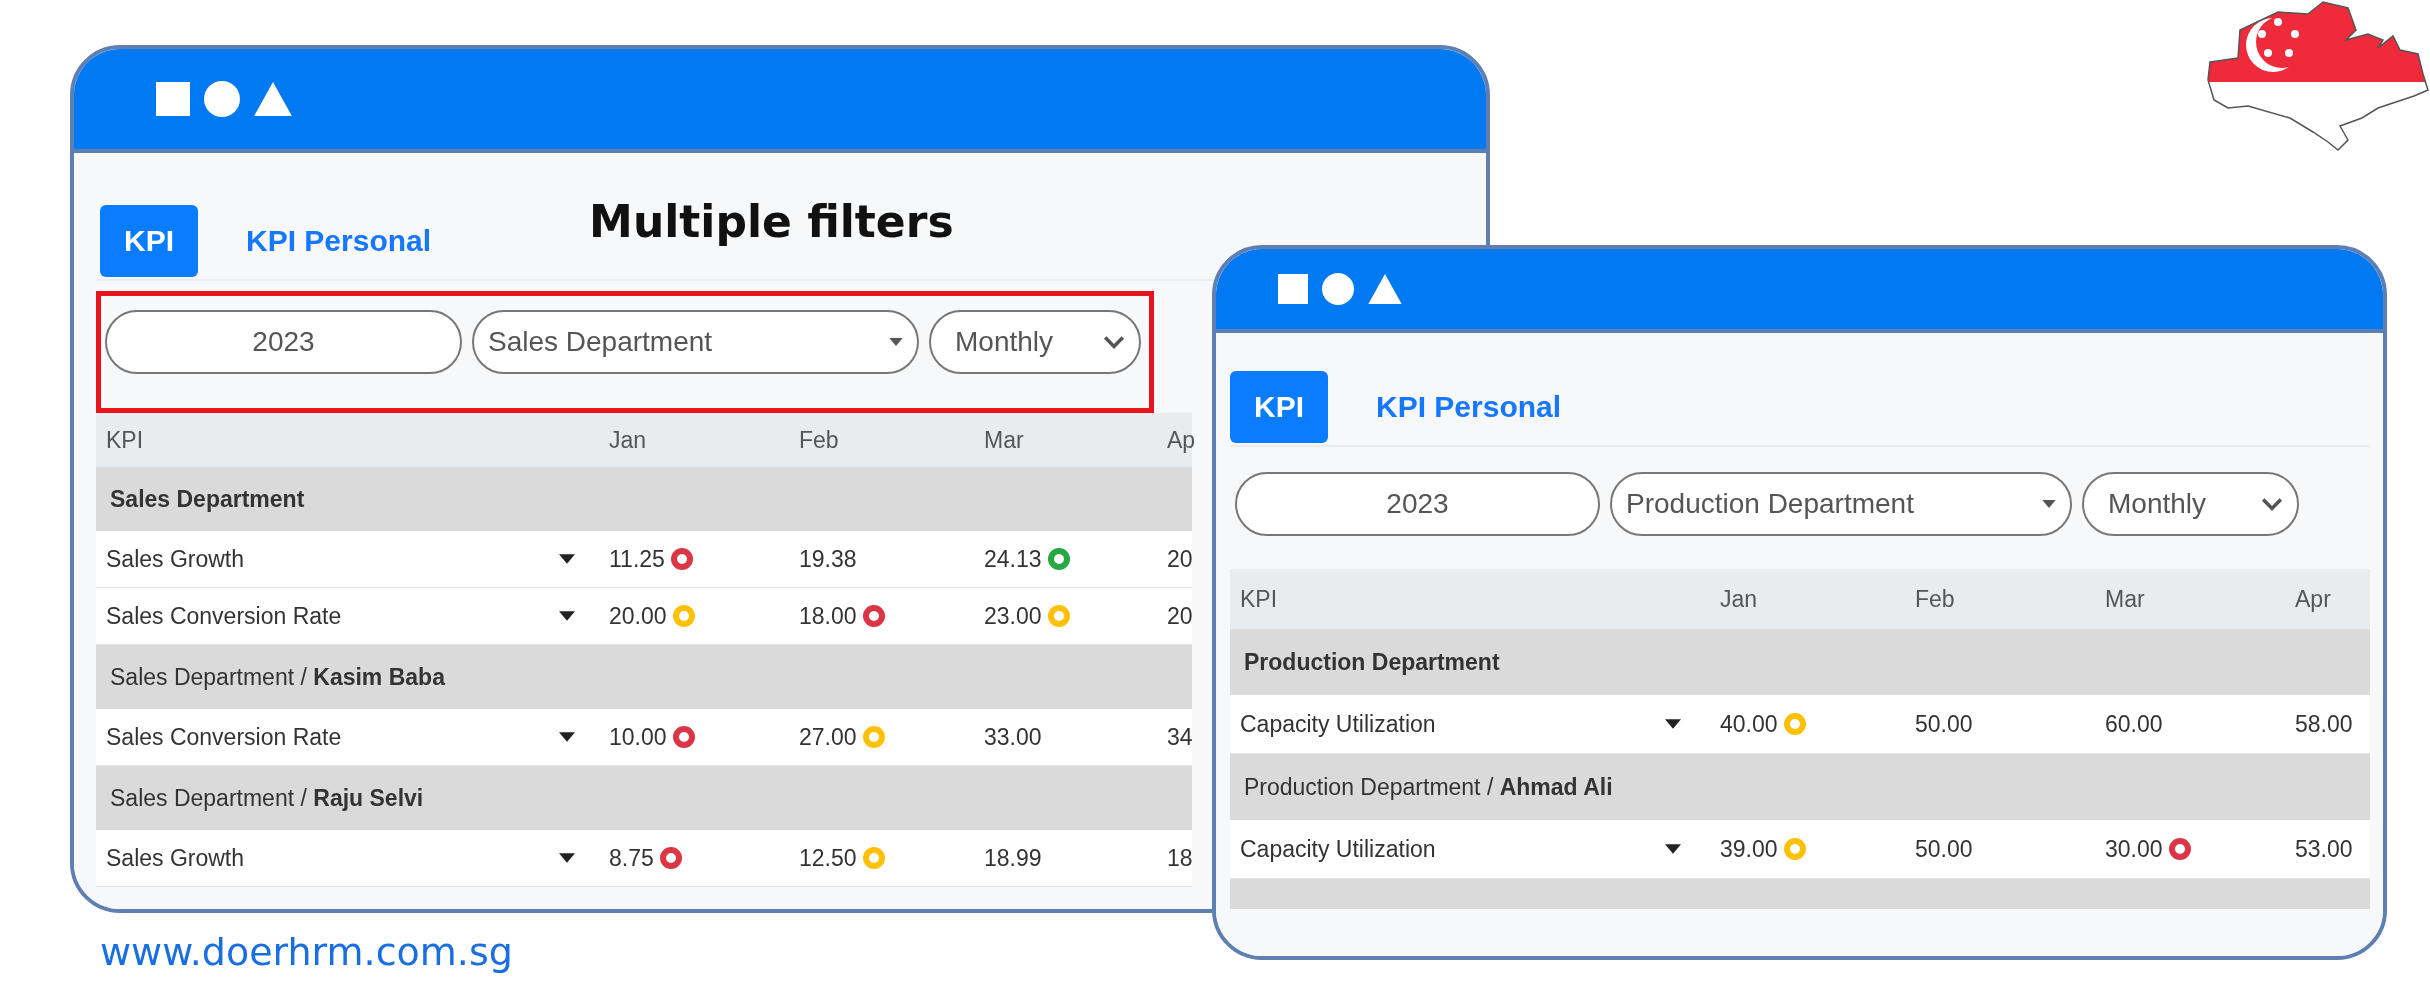  What do you see at coordinates (828, 737) in the screenshot?
I see `cell-value: 27.00` at bounding box center [828, 737].